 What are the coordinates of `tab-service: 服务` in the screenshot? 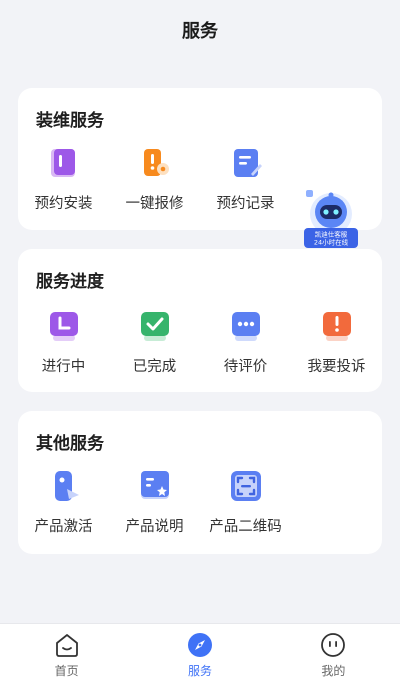 It's located at (199, 653).